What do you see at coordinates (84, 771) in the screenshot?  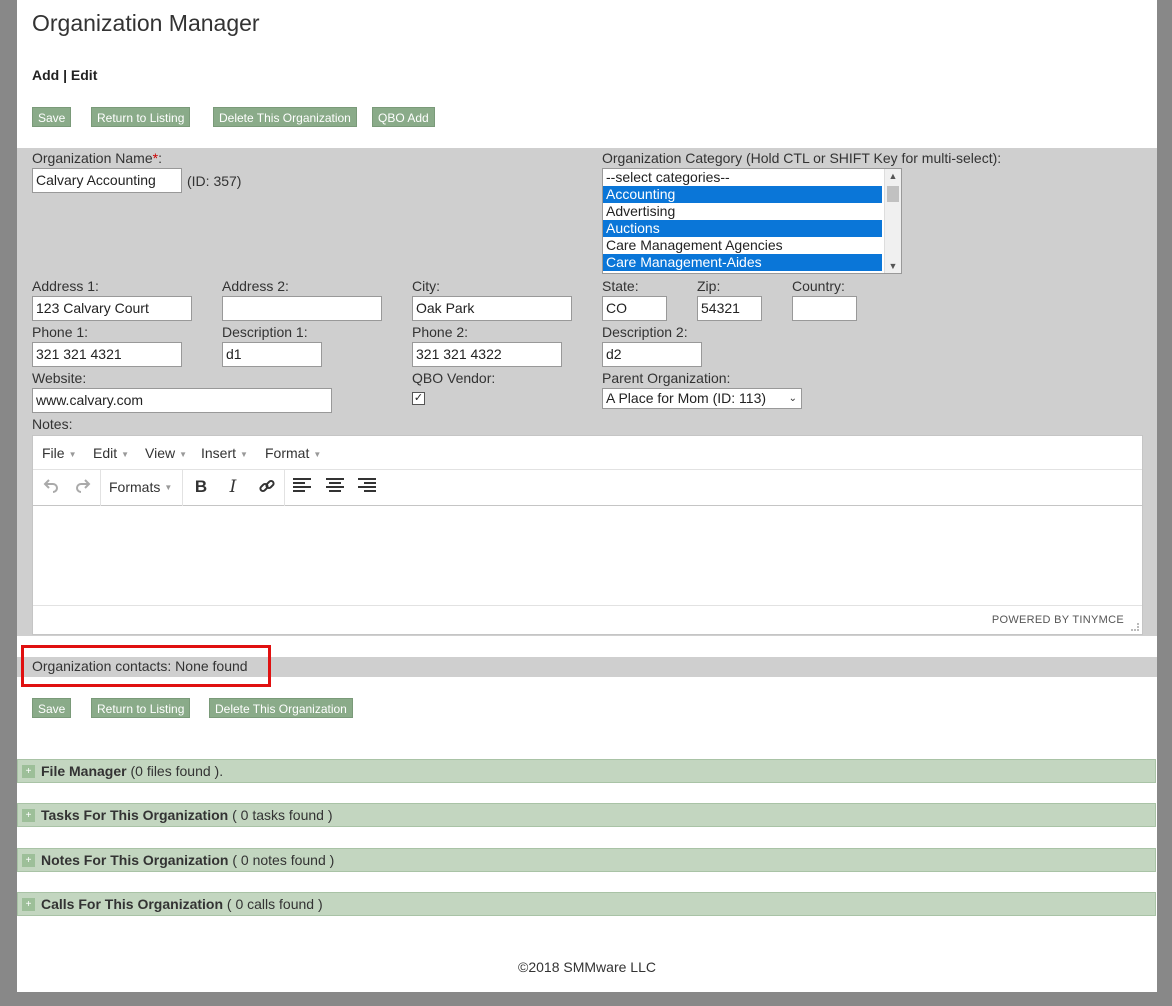 I see `panel-title-text: File Manager` at bounding box center [84, 771].